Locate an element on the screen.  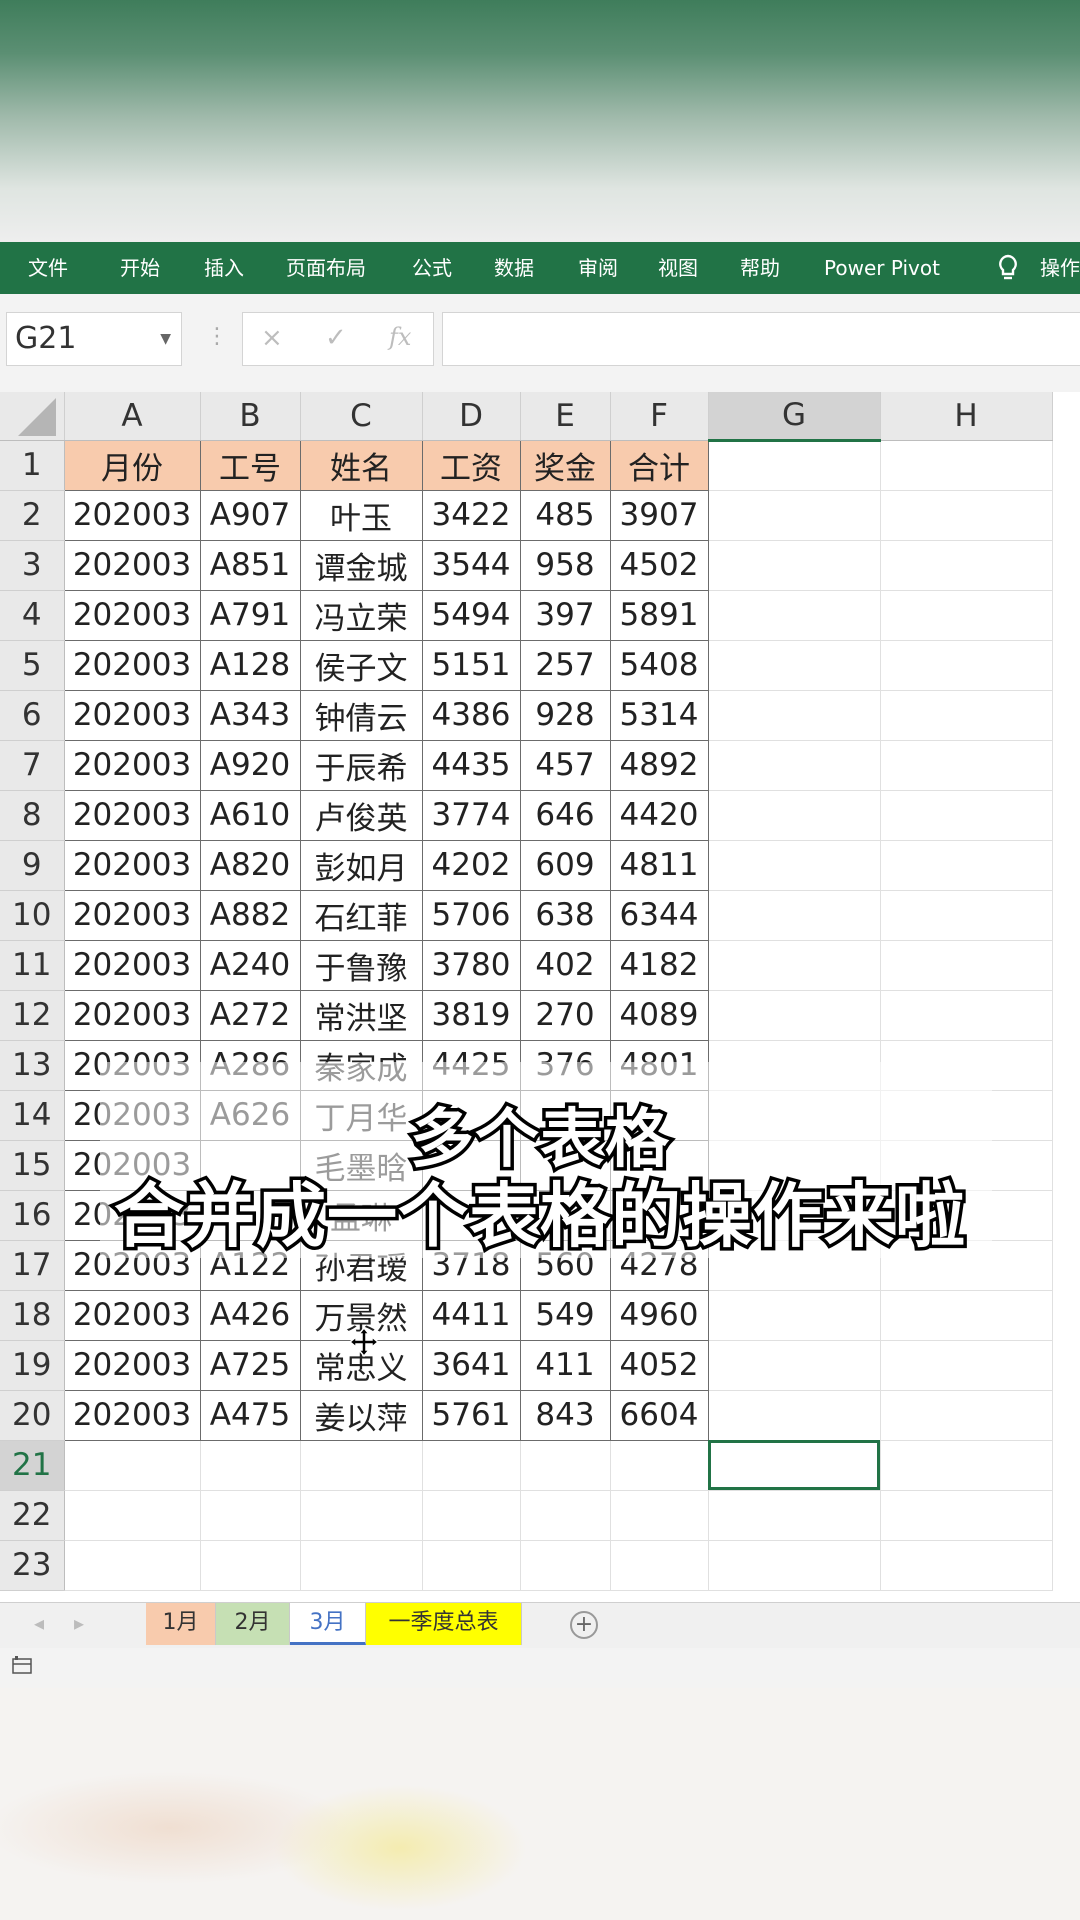
data-cell: 4811 is located at coordinates (659, 865).